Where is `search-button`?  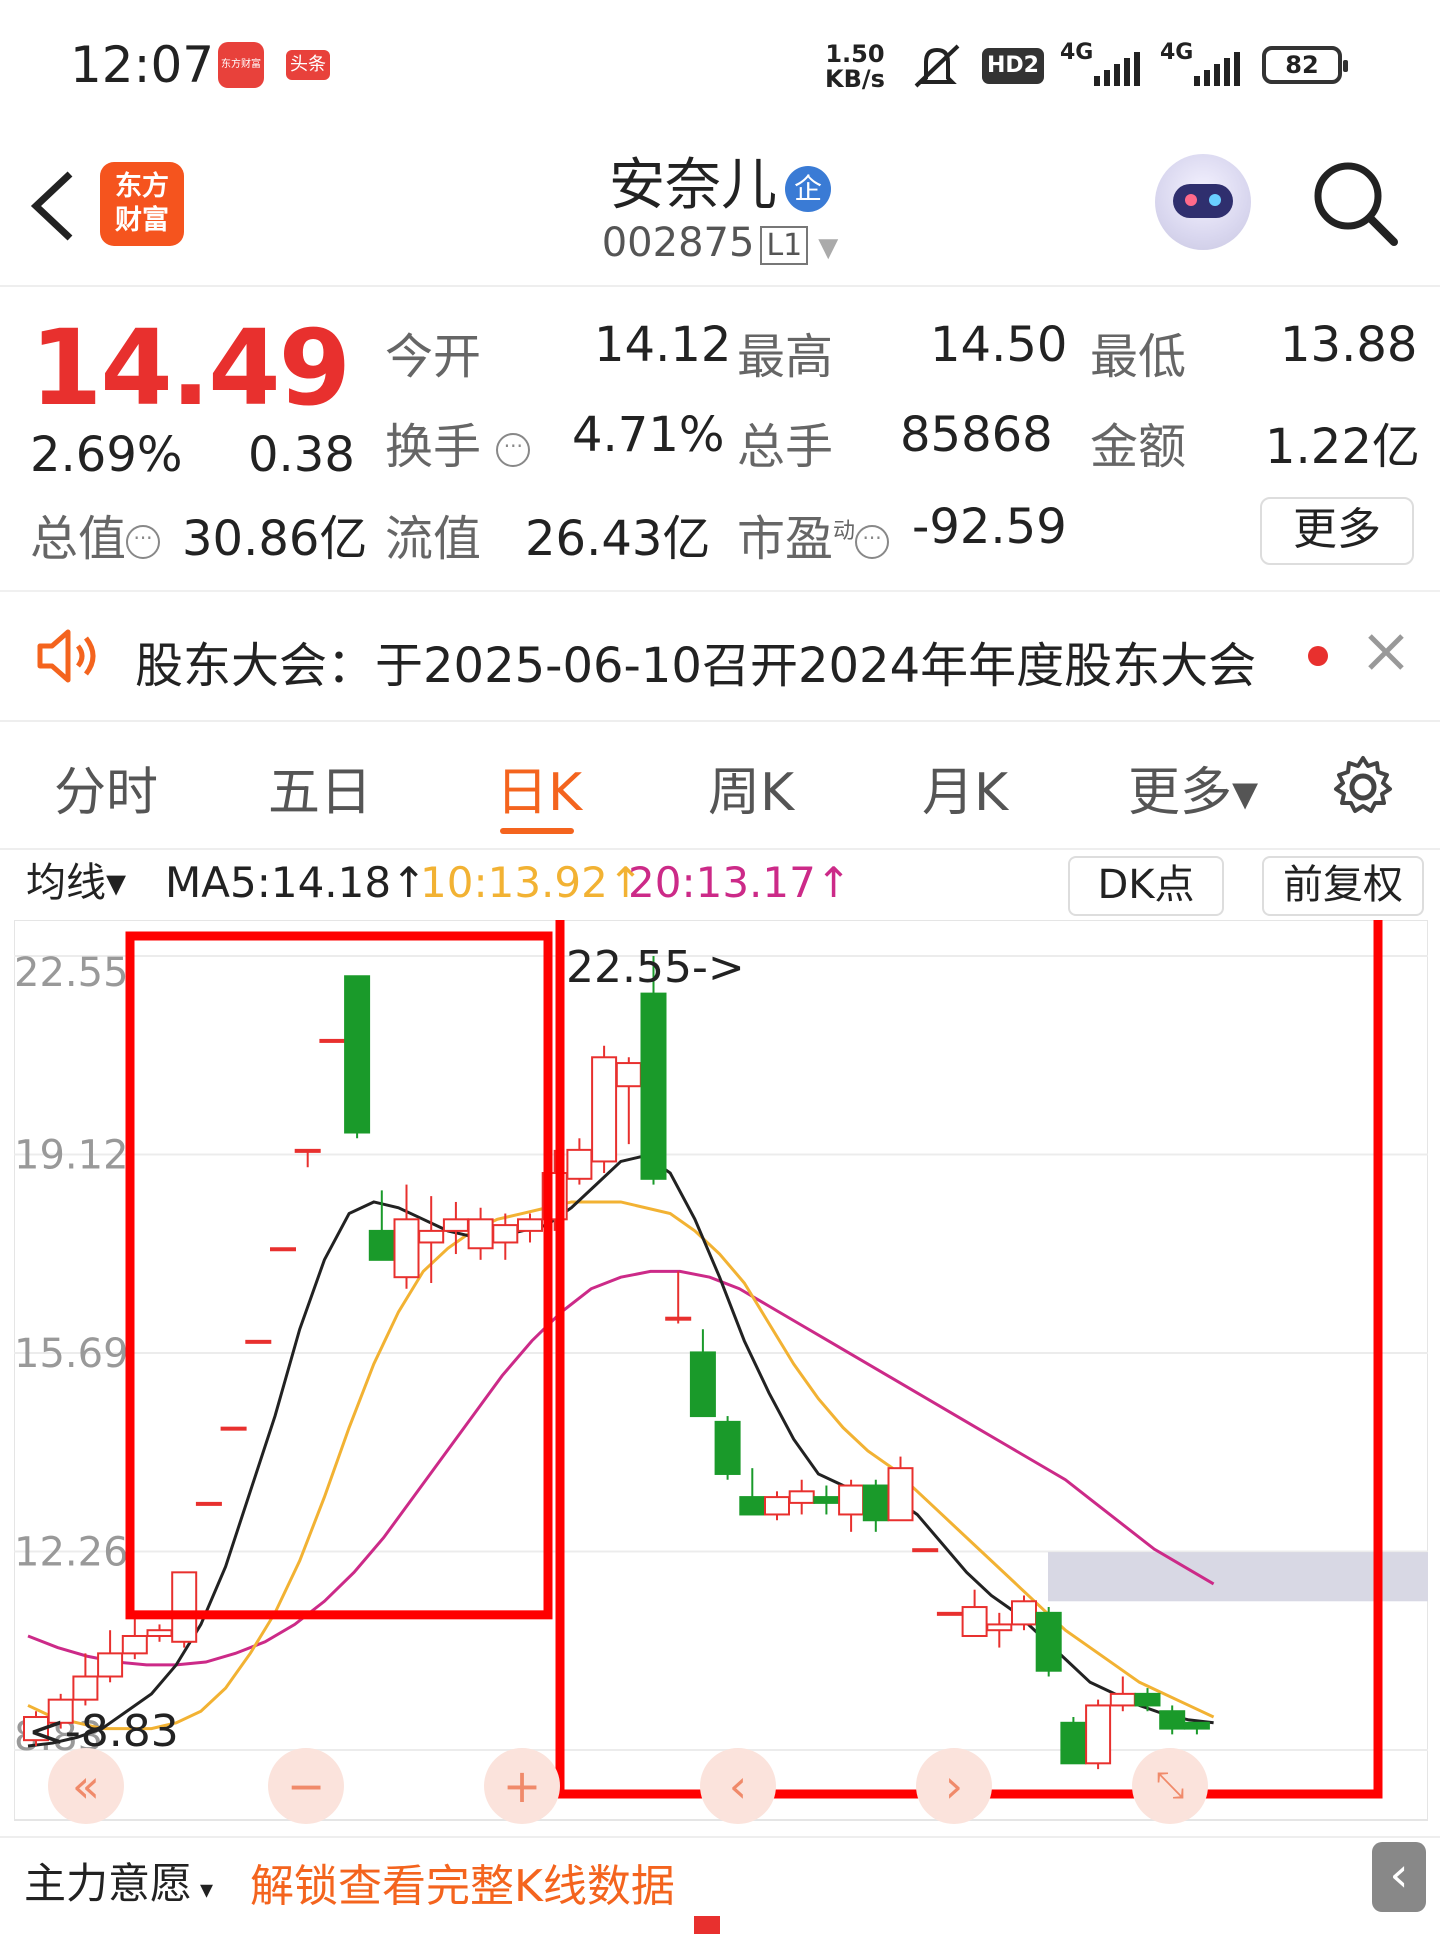 search-button is located at coordinates (1355, 205).